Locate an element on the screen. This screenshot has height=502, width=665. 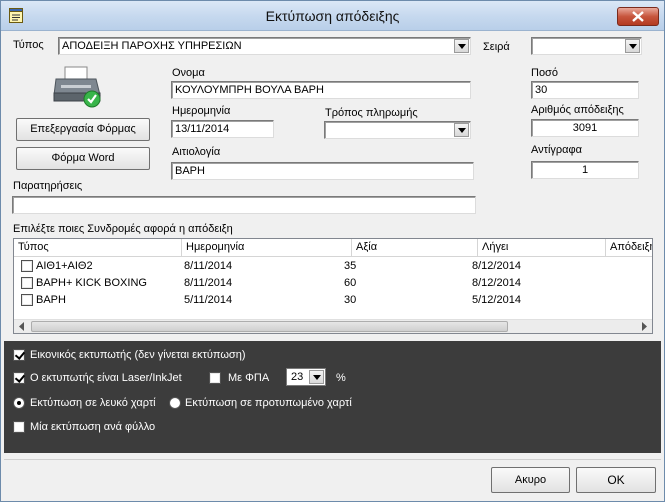
row-date: 5/11/2014 is located at coordinates (208, 300).